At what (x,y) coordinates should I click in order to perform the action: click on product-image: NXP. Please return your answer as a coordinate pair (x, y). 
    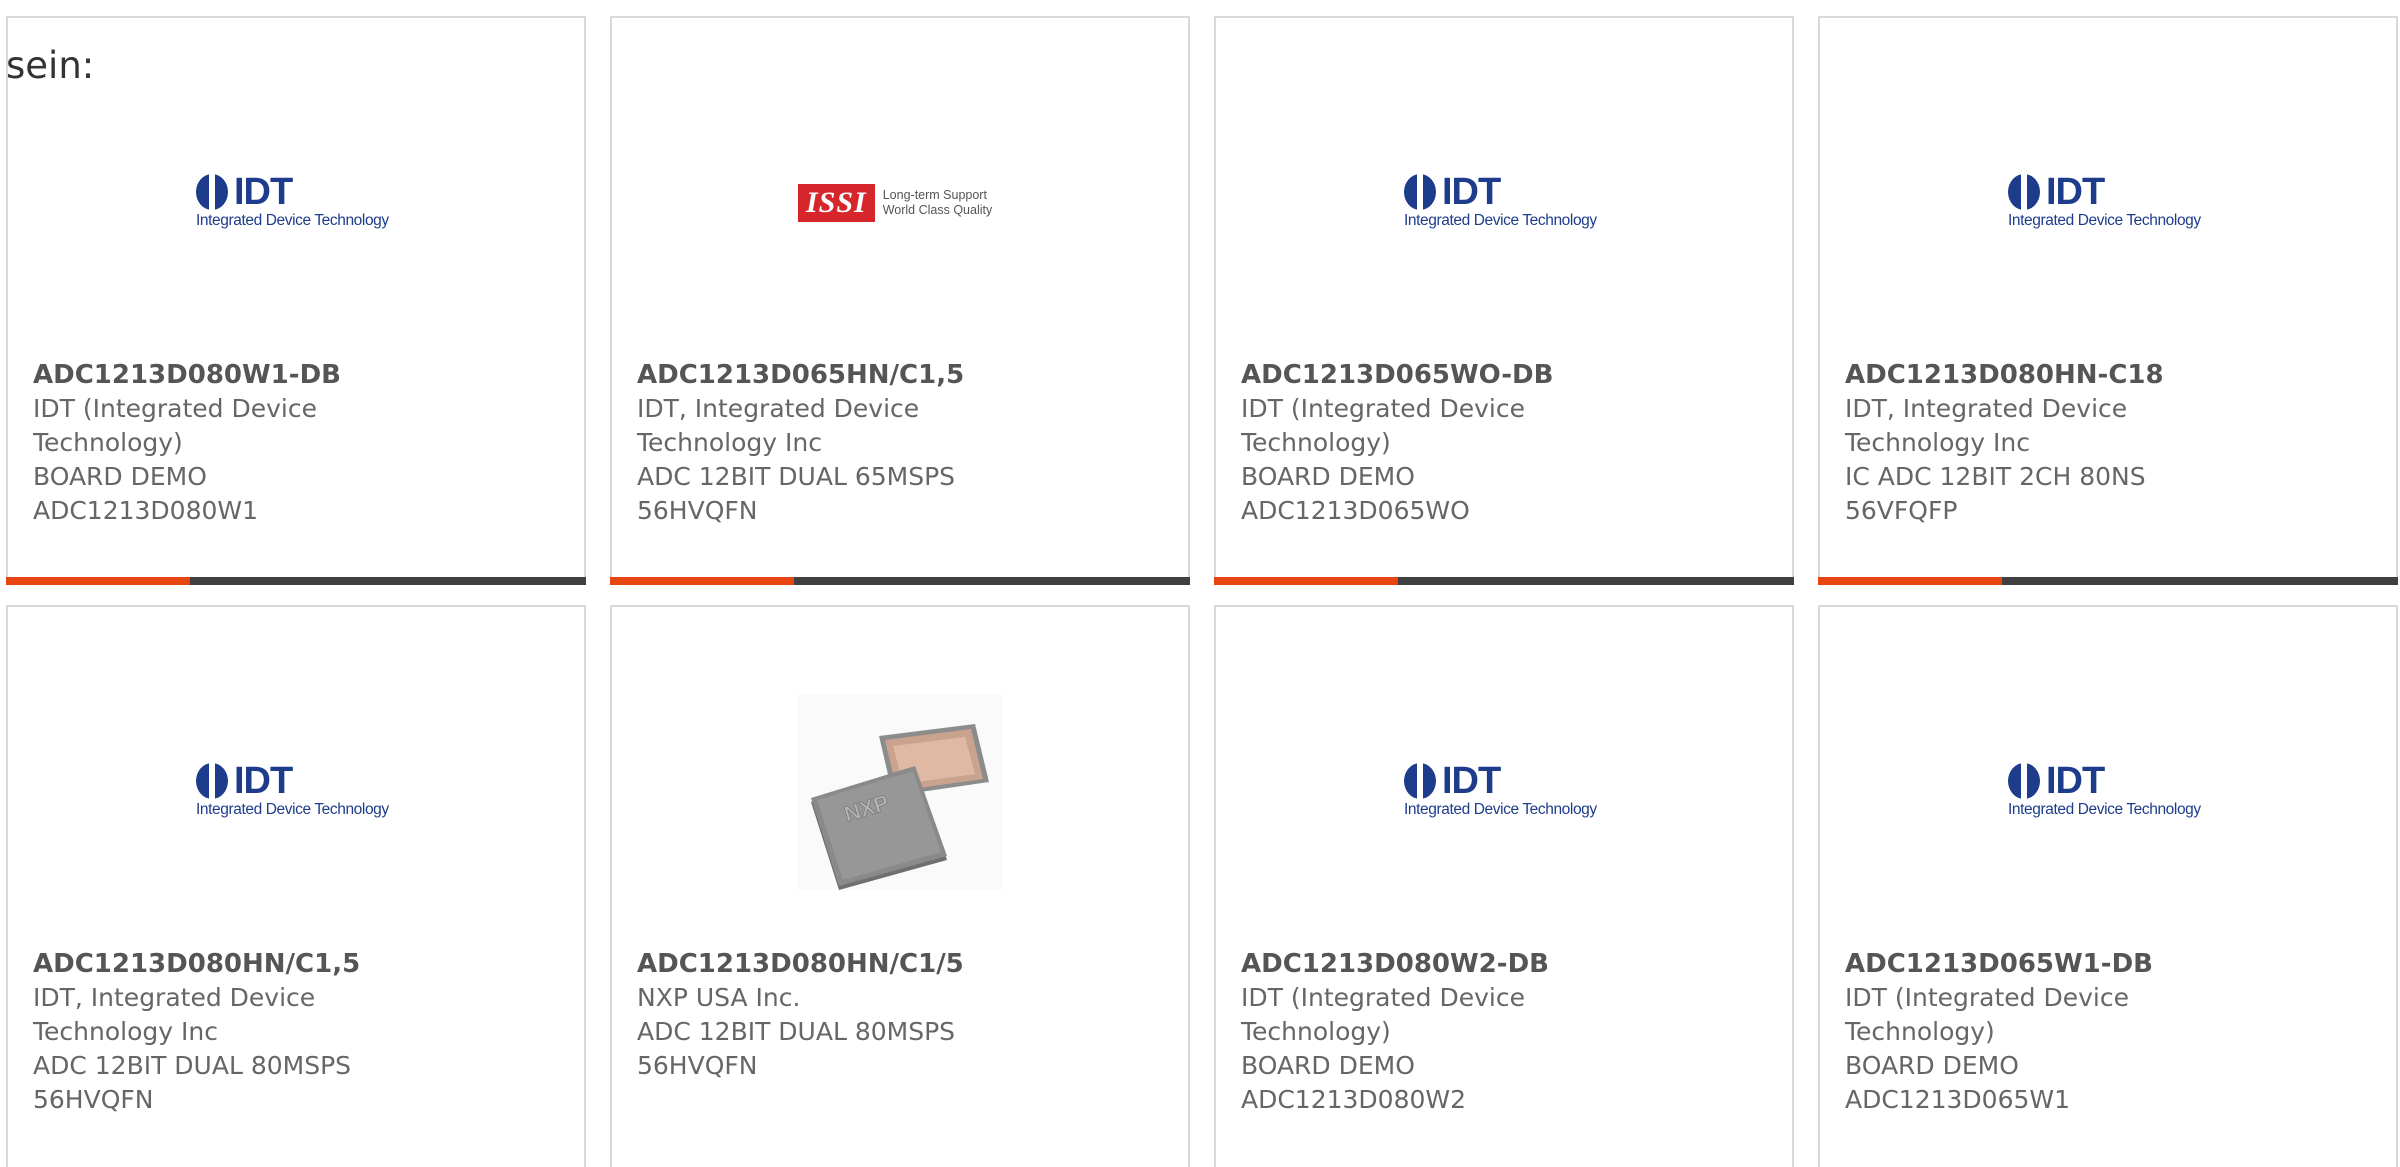
    Looking at the image, I should click on (900, 792).